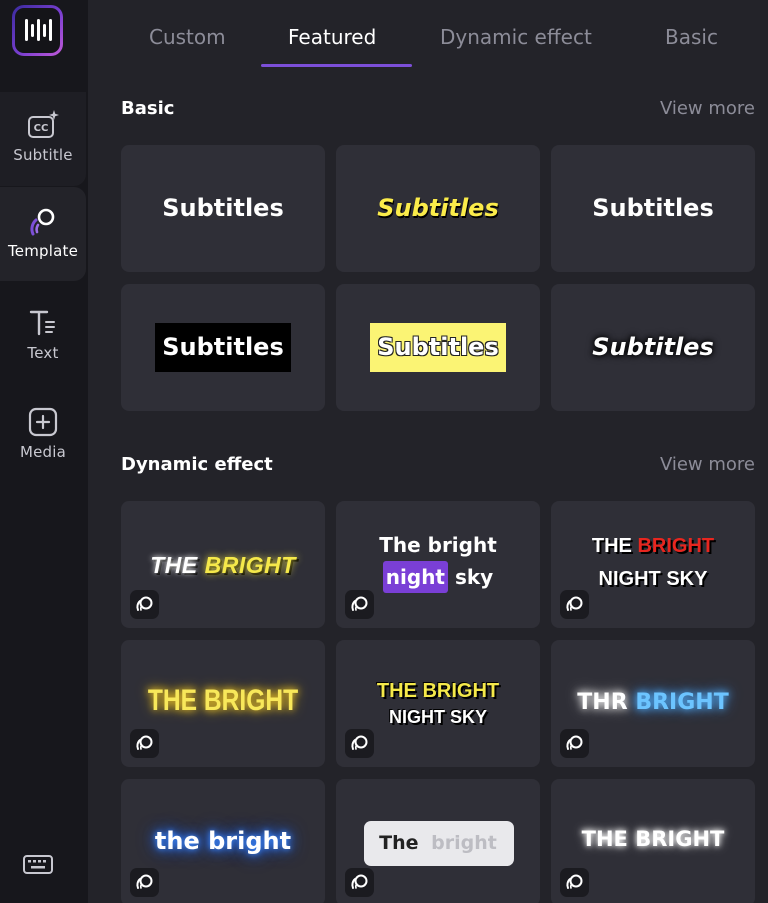 This screenshot has width=768, height=903. I want to click on sidebar-item-label: Subtitle, so click(43, 155).